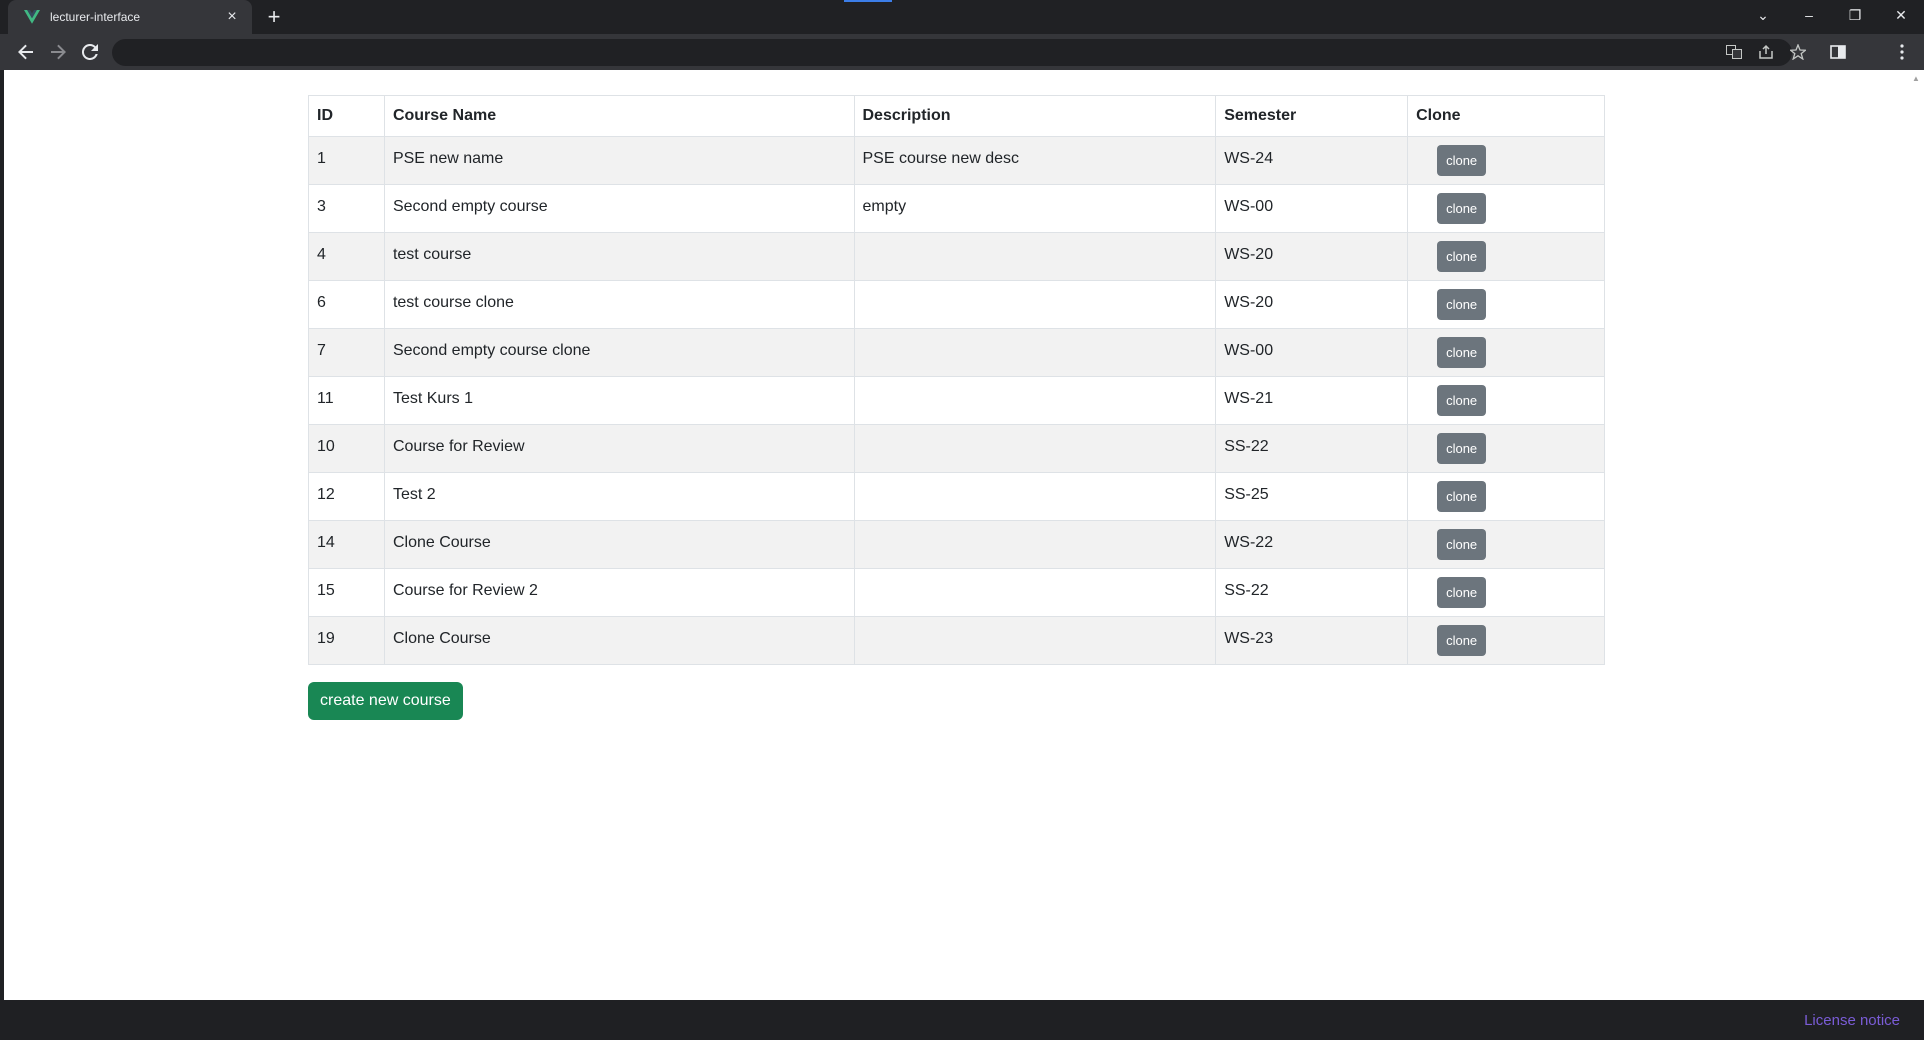  Describe the element at coordinates (1916, 535) in the screenshot. I see `page-scrollbar: ▲` at that location.